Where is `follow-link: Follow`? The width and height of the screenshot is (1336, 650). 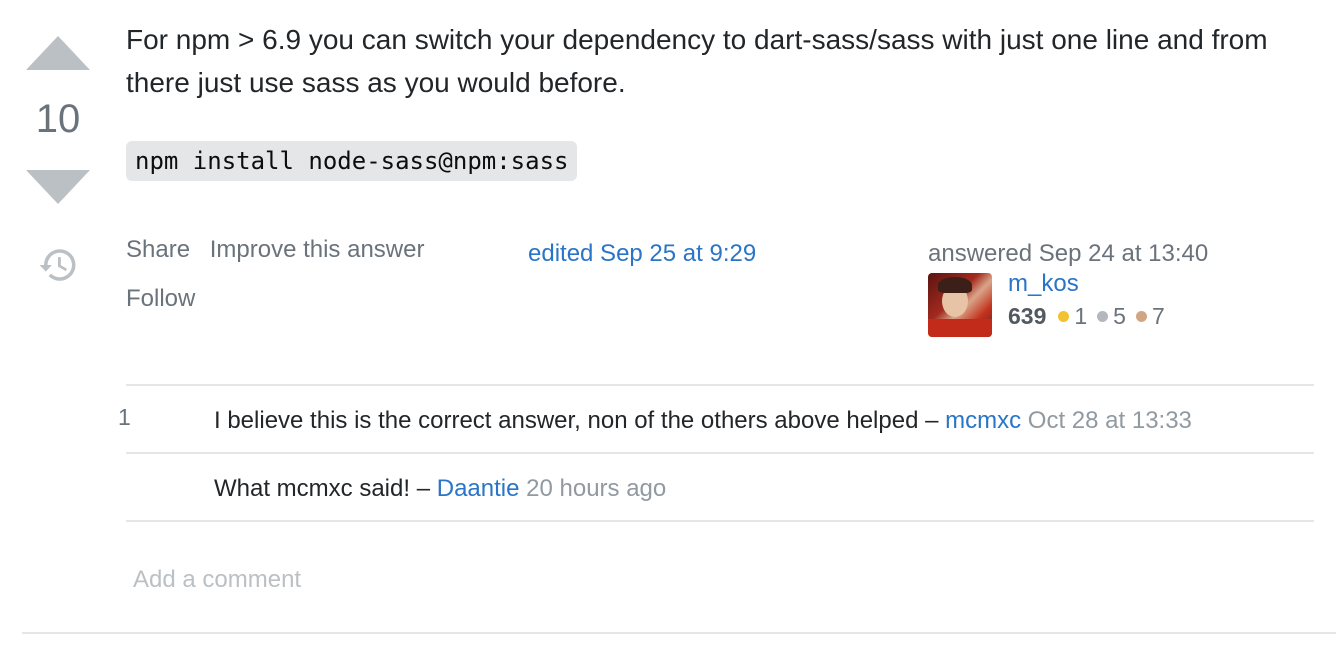
follow-link: Follow is located at coordinates (160, 299).